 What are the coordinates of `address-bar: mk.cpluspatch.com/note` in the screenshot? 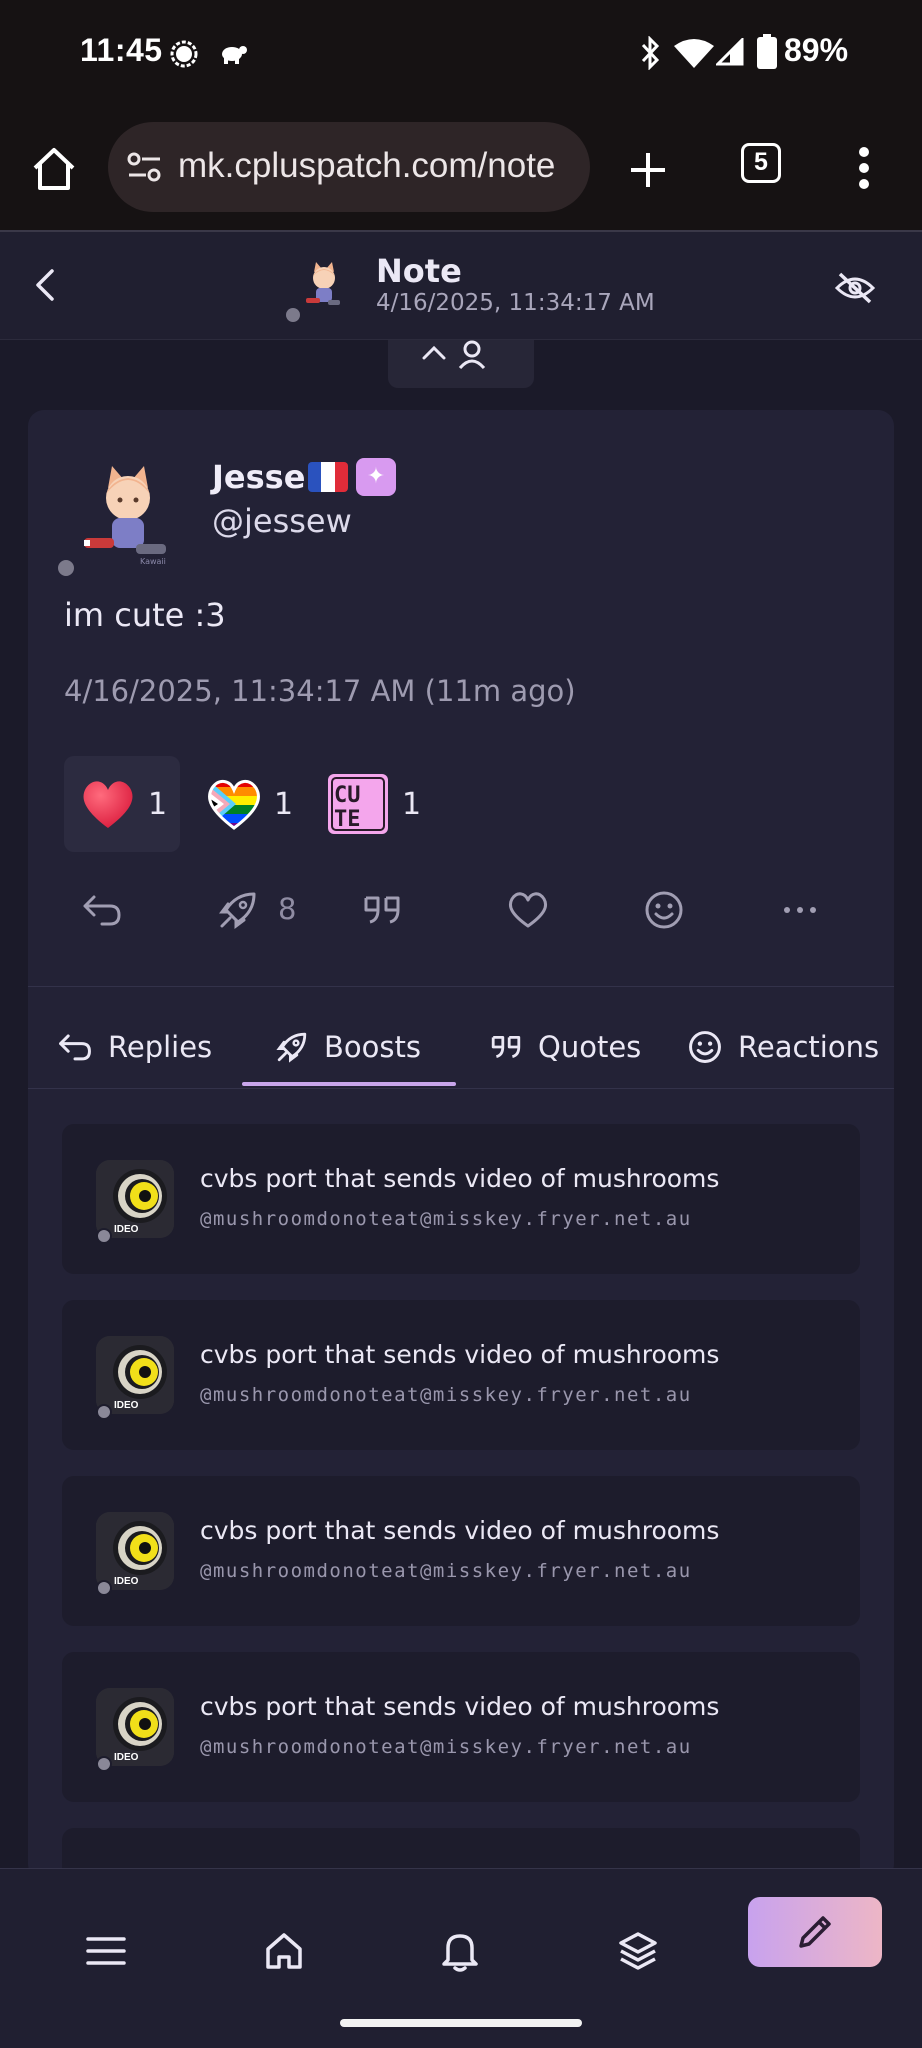 It's located at (349, 167).